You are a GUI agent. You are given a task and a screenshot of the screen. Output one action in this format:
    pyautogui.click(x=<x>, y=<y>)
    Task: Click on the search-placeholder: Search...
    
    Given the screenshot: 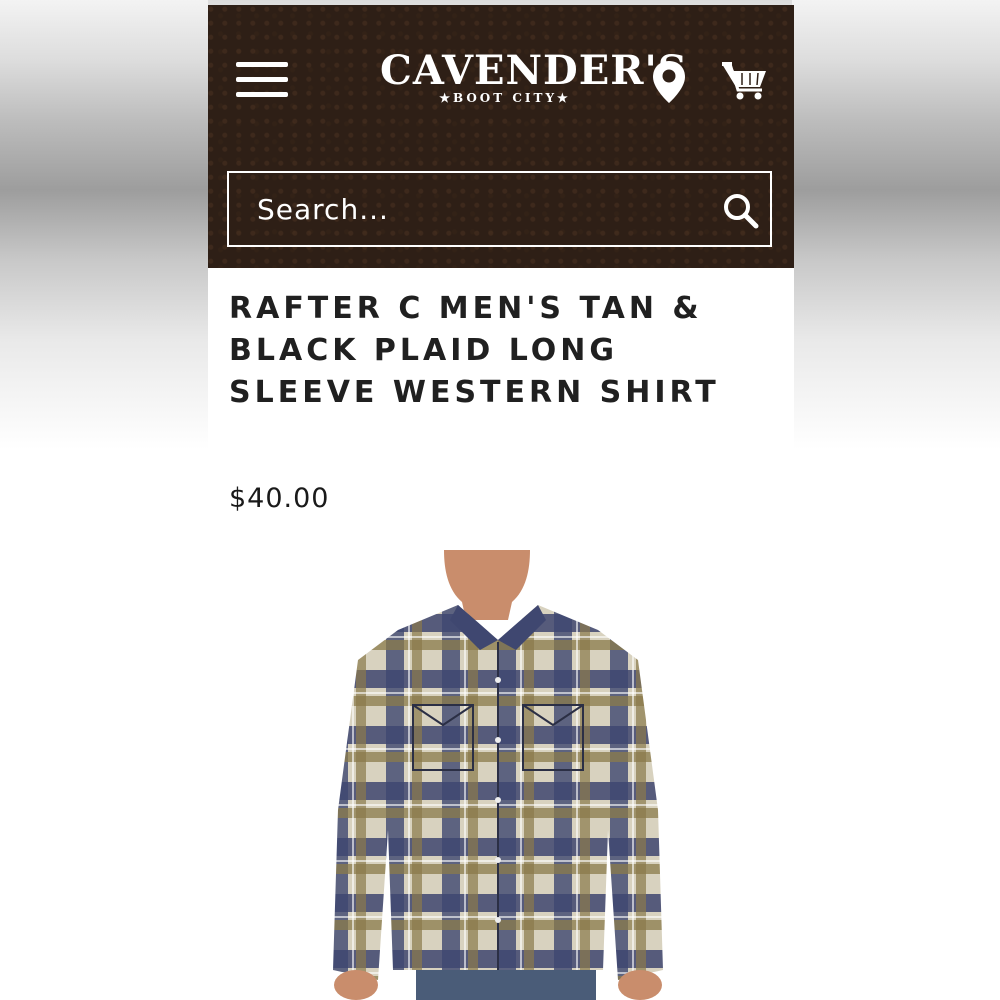 What is the action you would take?
    pyautogui.click(x=323, y=209)
    